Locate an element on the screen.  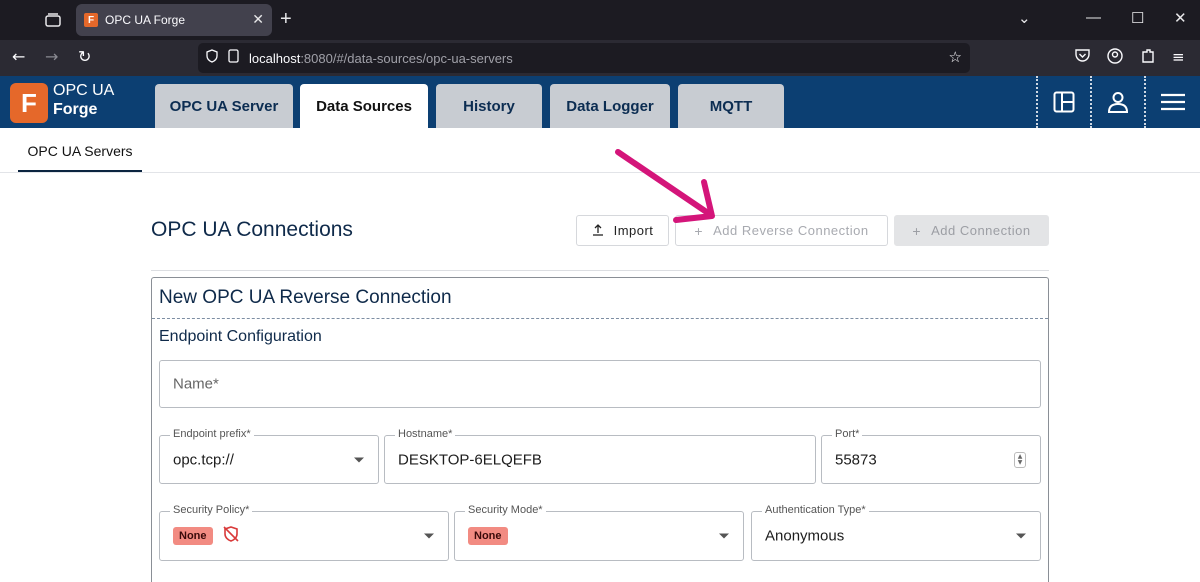
security-policy-badge: None is located at coordinates (193, 536).